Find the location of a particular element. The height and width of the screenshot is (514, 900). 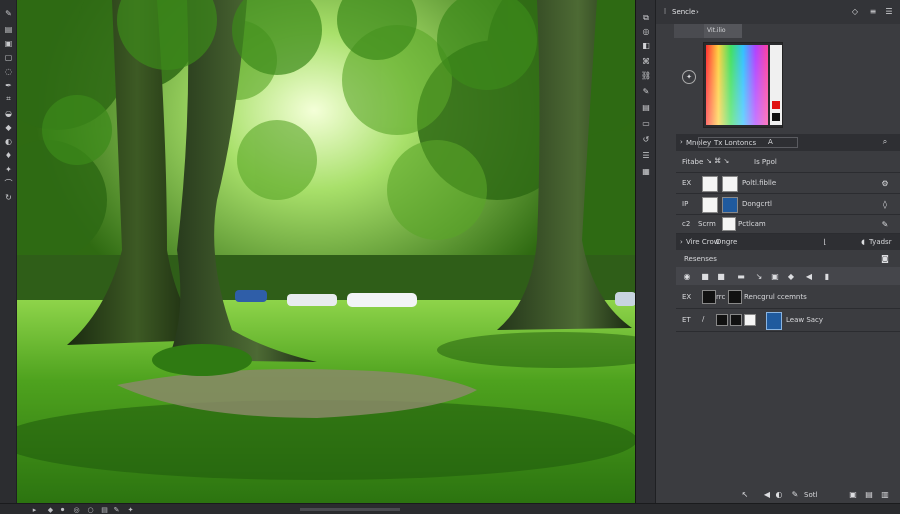

previous-color-swatch is located at coordinates (776, 117).